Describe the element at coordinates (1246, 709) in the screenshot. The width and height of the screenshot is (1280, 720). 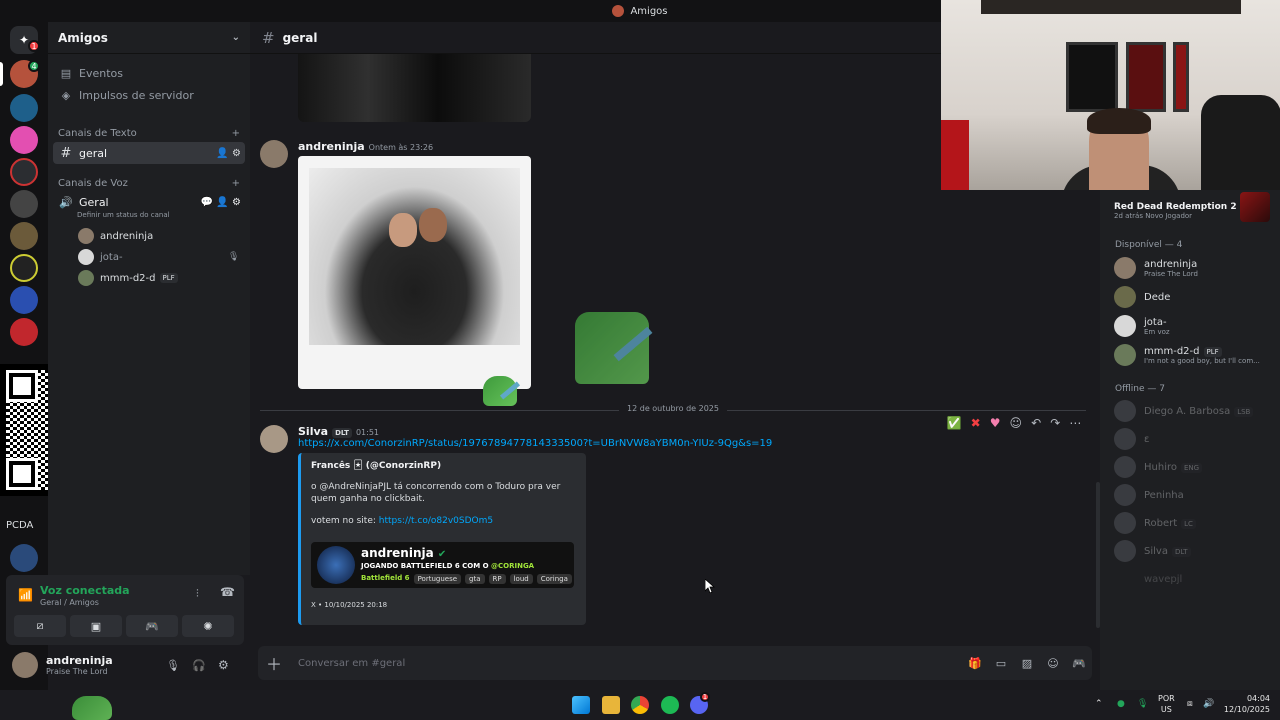
I see `clock-date: 12/10/2025` at that location.